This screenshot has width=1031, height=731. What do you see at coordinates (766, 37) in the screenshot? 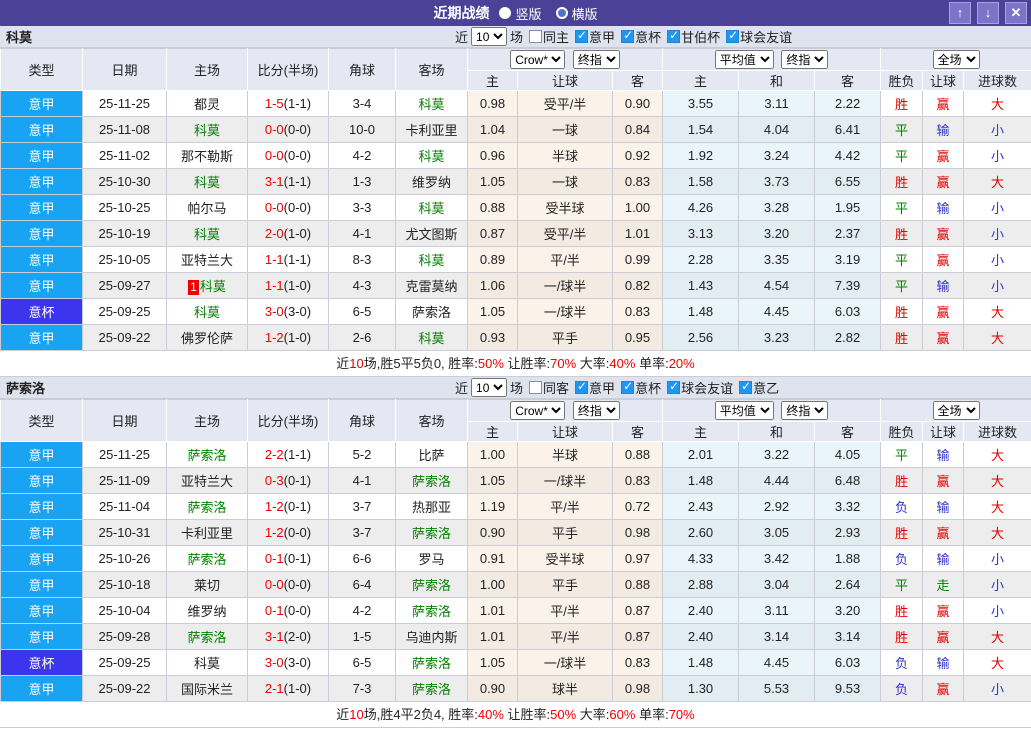
I see `league-label-friendly: 球会友谊` at bounding box center [766, 37].